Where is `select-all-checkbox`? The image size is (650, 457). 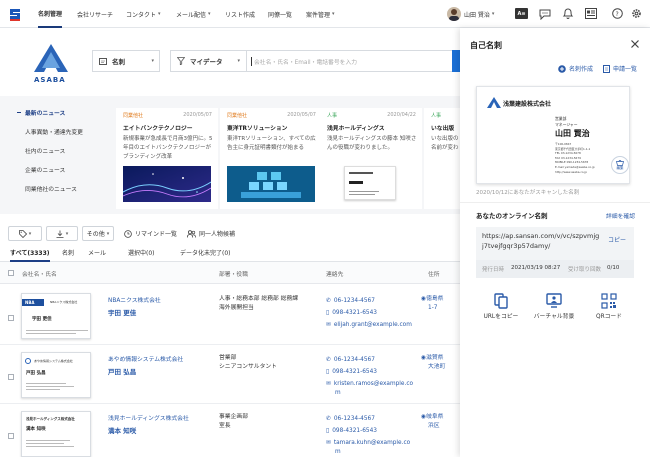 select-all-checkbox is located at coordinates (11, 273).